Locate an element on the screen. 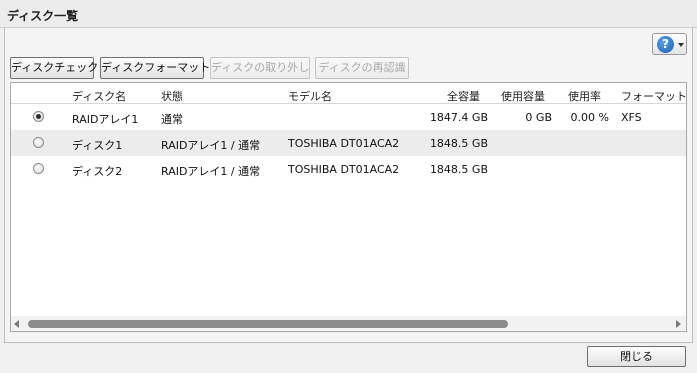 The image size is (697, 373). column-header-model: モデル名 is located at coordinates (310, 96).